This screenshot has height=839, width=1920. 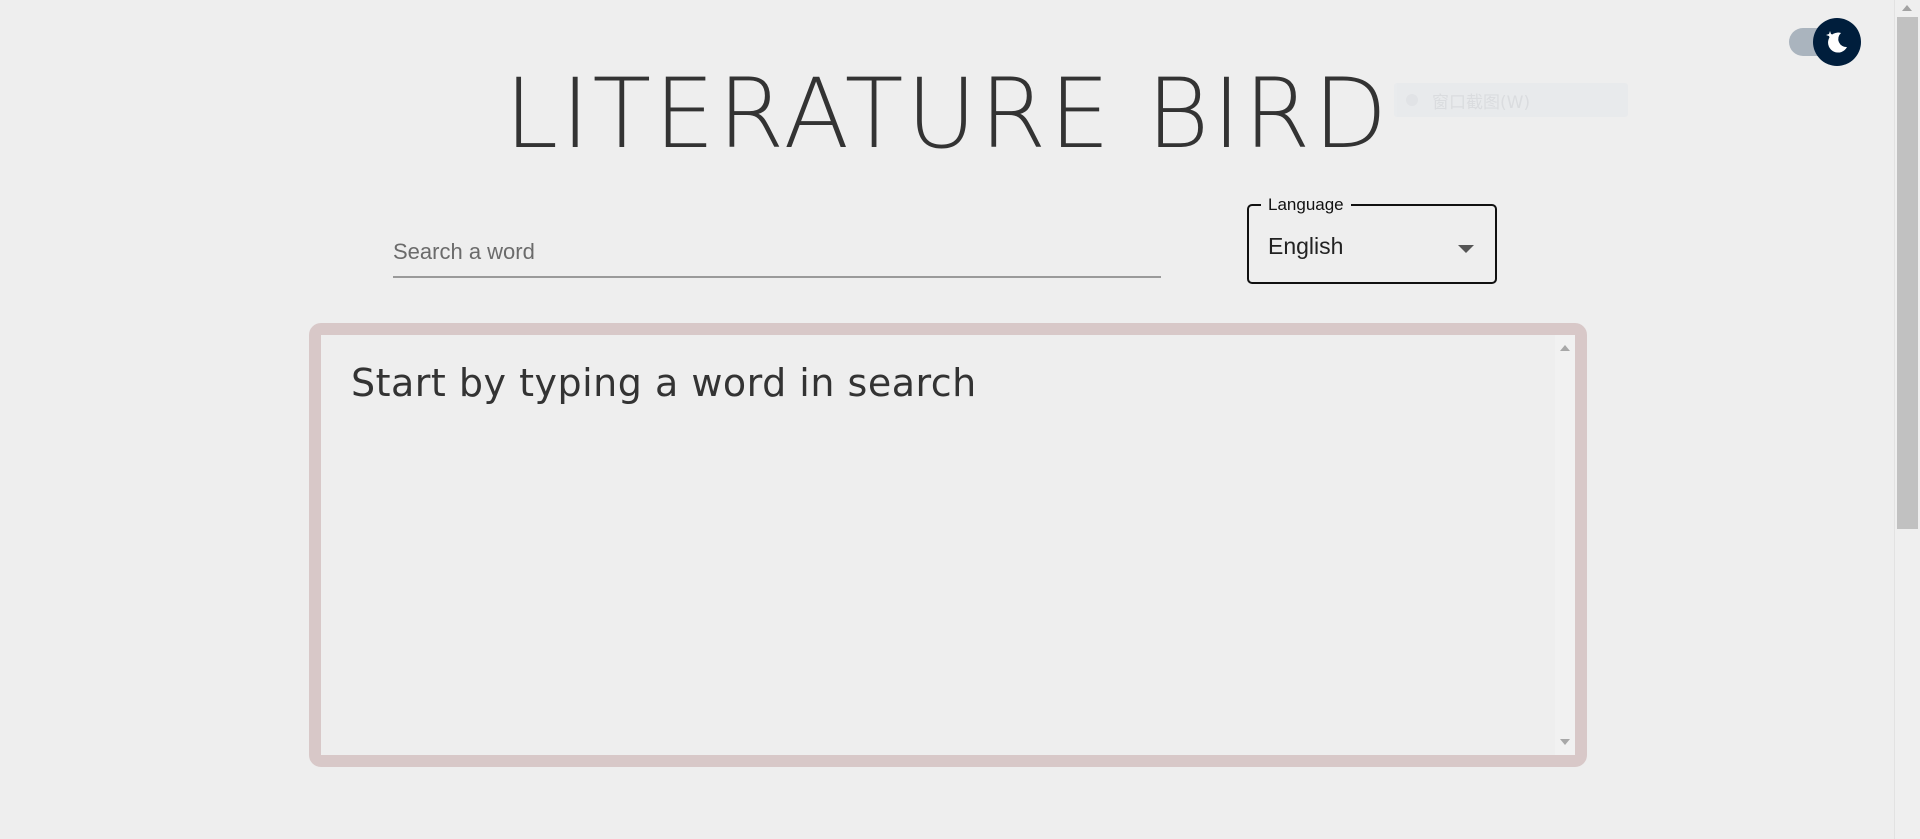 I want to click on page-scrollbar-thumb, so click(x=1907, y=273).